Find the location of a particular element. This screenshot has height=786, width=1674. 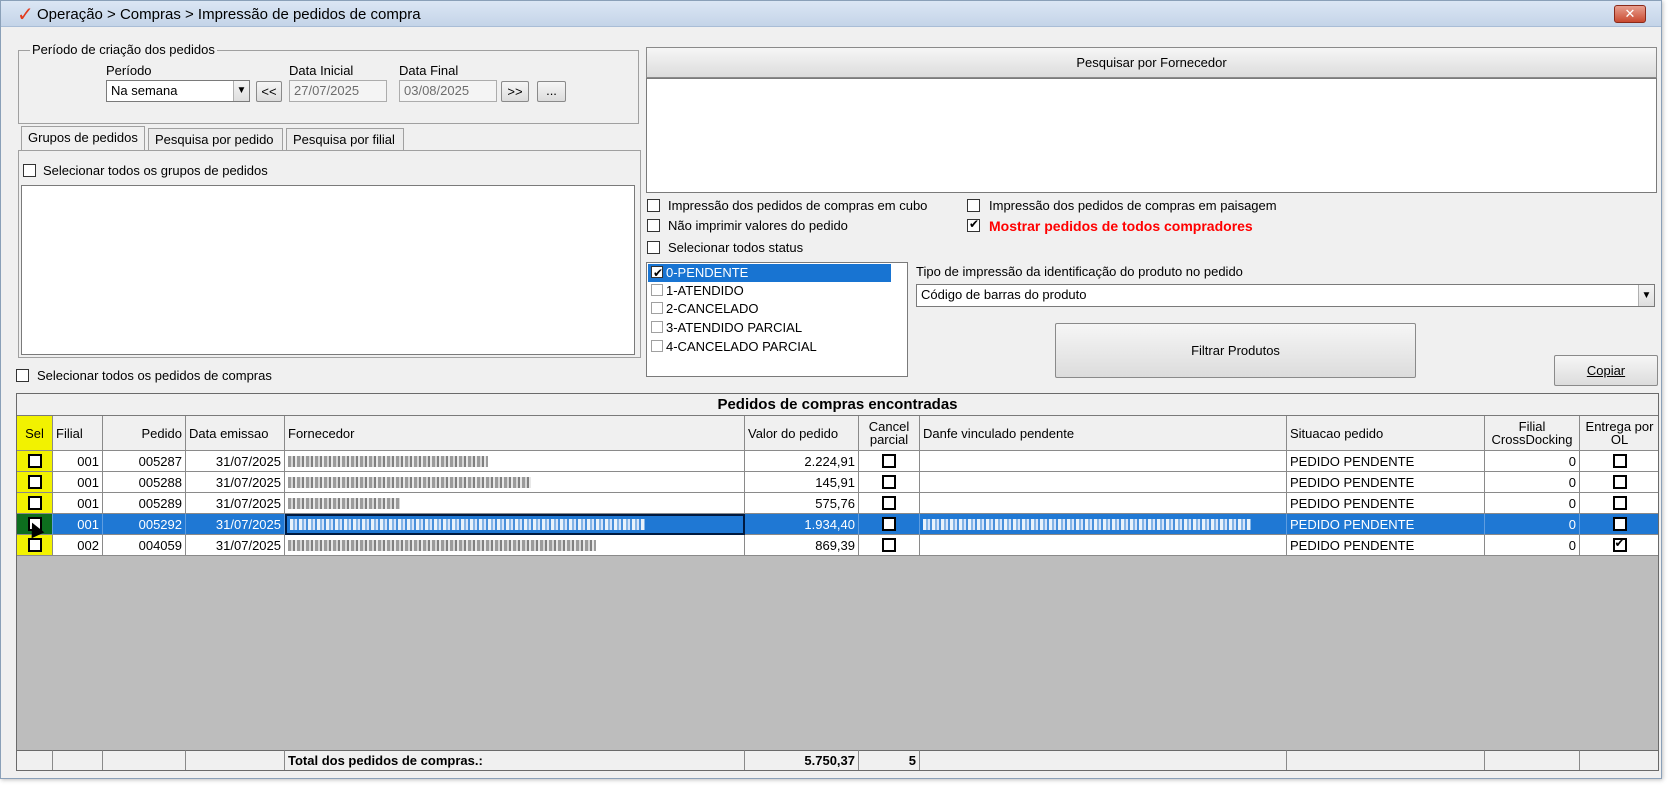

nao-imprimir-valores-checkbox is located at coordinates (653, 225).